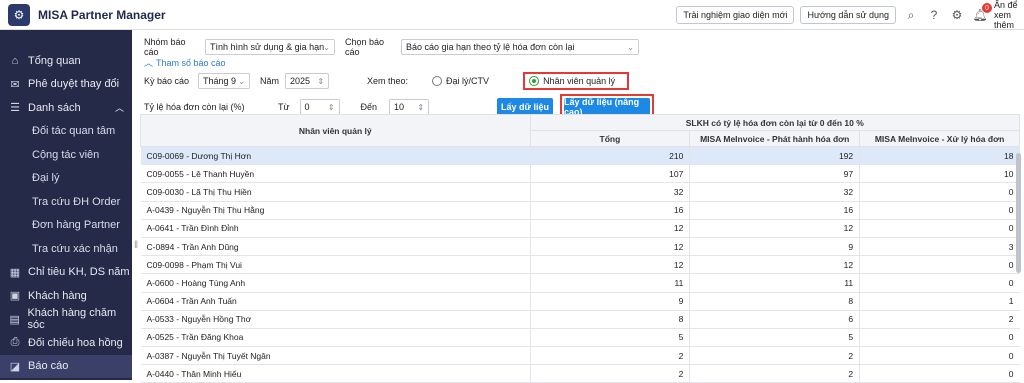  Describe the element at coordinates (66, 85) in the screenshot. I see `sidebar-item-approvals: ✉ Phê duyệt thay đổi` at that location.